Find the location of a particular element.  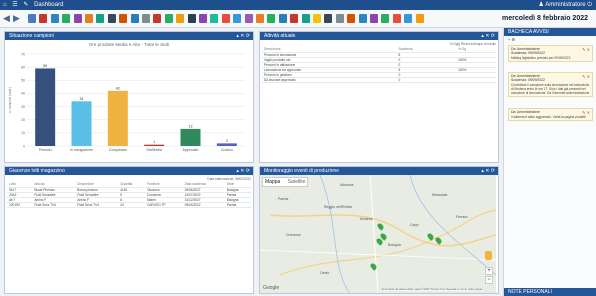

map-place-label: Modena is located at coordinates (366, 219).